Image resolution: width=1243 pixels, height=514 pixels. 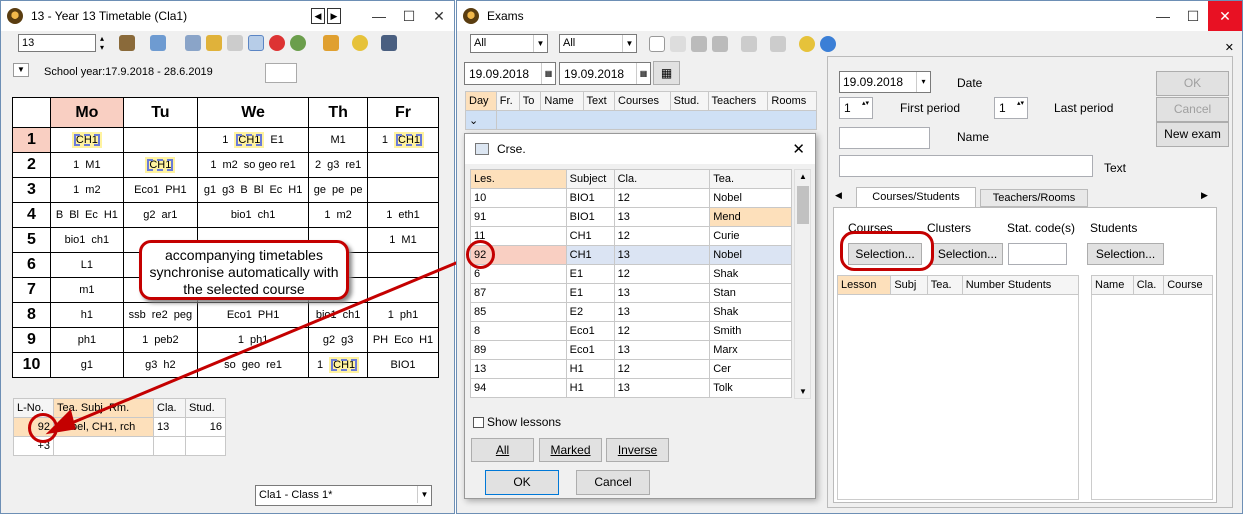 I want to click on course-cell: 91, so click(x=518, y=217).